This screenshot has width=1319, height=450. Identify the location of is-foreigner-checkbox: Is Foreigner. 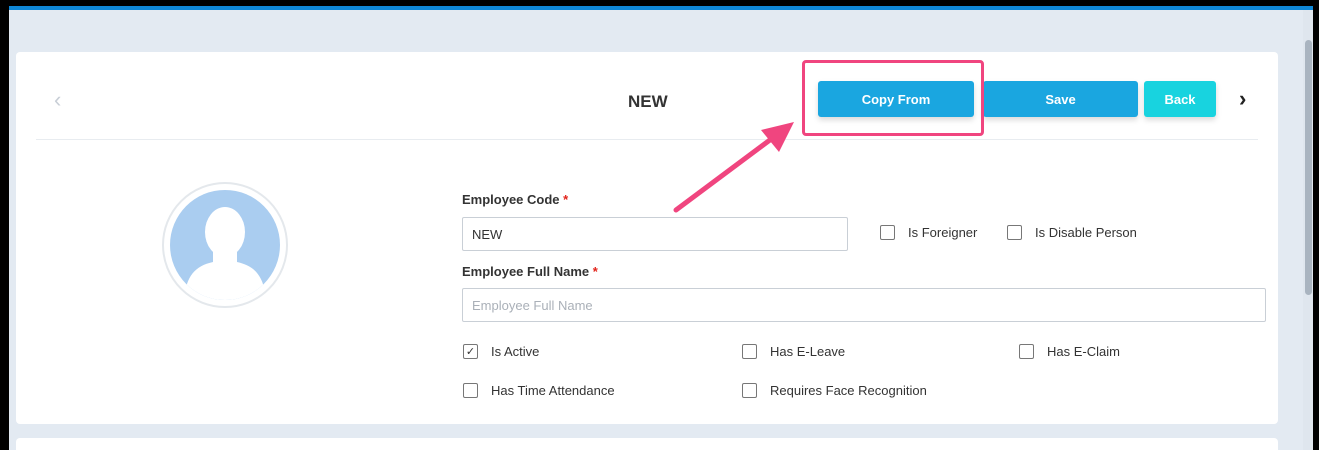
(928, 232).